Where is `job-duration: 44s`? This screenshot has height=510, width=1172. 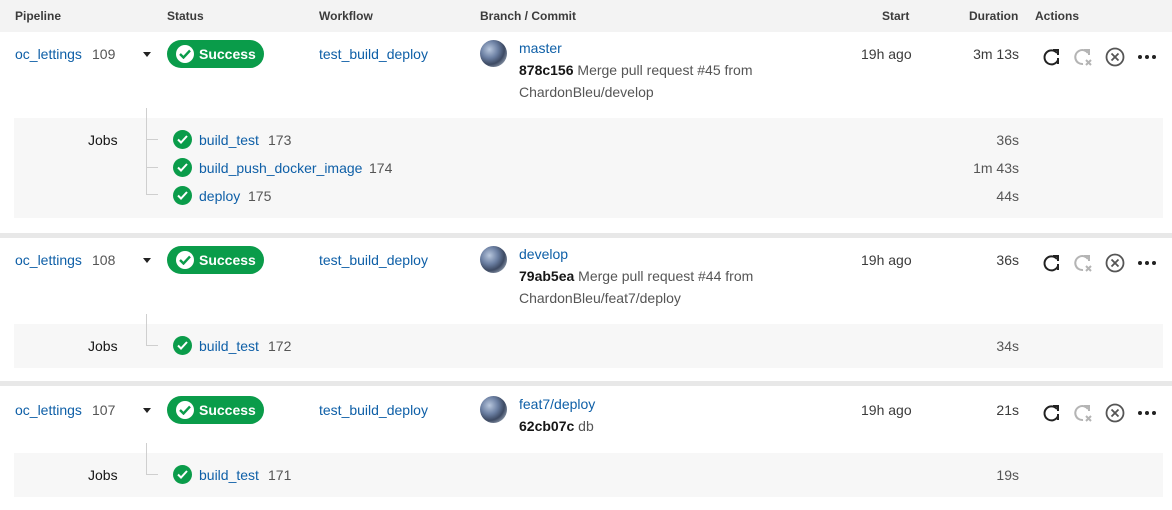
job-duration: 44s is located at coordinates (1007, 196).